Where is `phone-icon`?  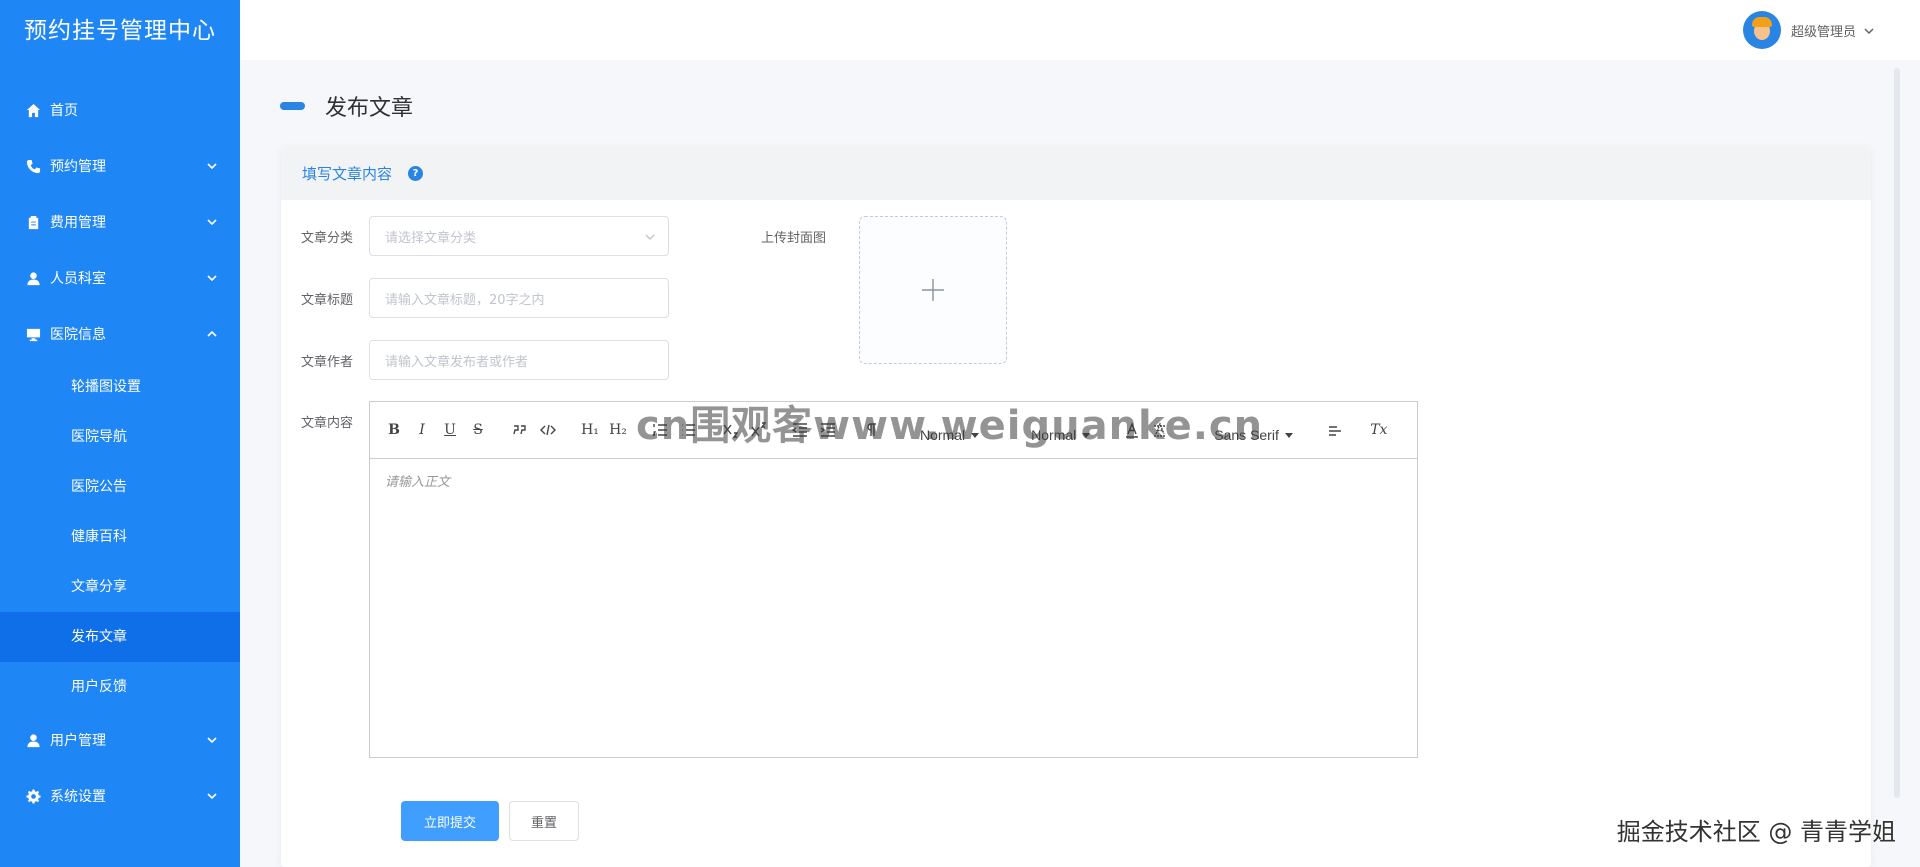 phone-icon is located at coordinates (33, 166).